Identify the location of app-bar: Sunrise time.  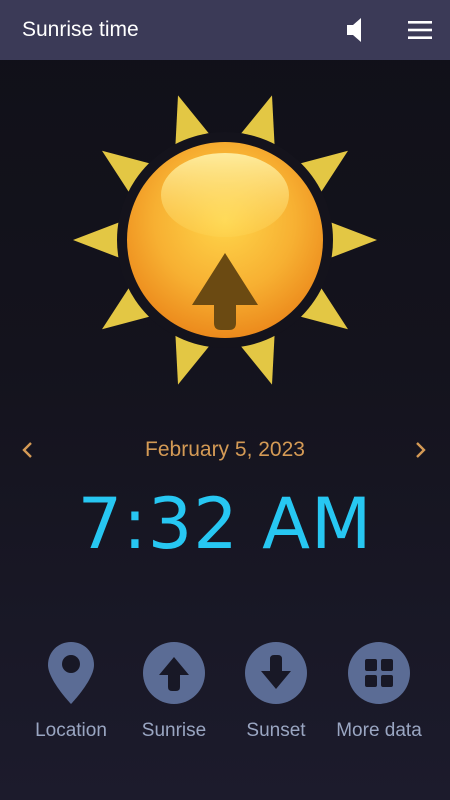
(225, 30).